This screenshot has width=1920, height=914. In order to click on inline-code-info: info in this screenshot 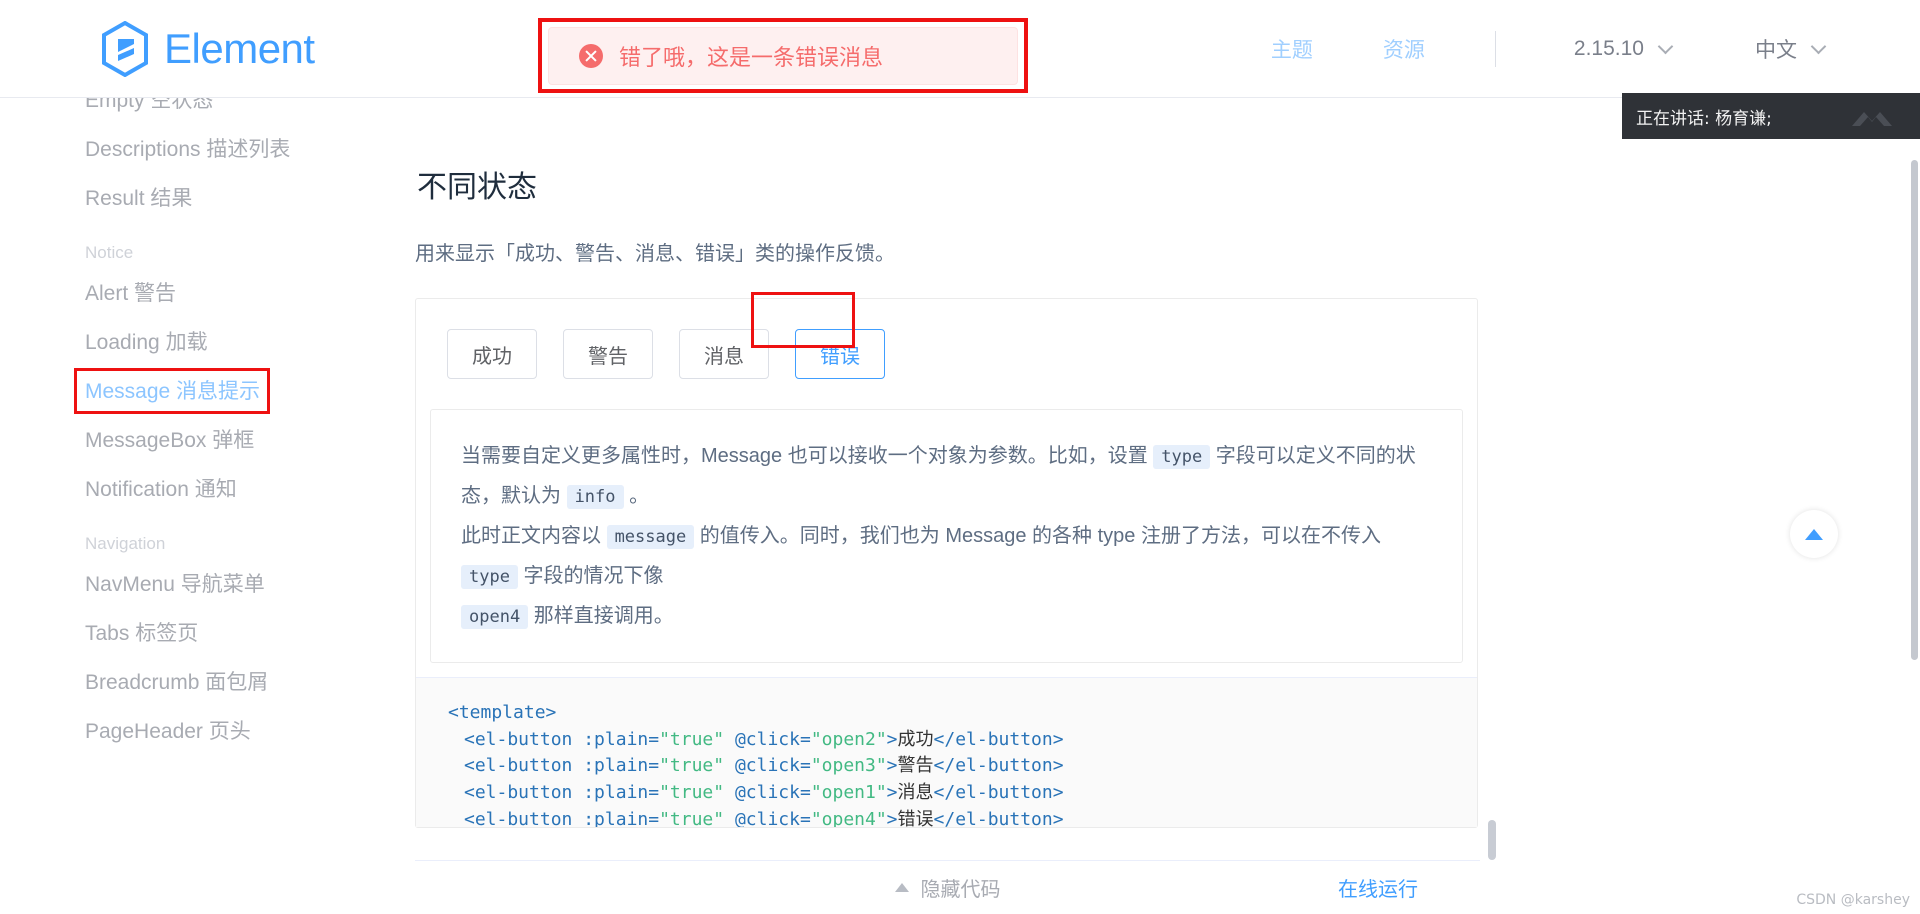, I will do `click(595, 497)`.